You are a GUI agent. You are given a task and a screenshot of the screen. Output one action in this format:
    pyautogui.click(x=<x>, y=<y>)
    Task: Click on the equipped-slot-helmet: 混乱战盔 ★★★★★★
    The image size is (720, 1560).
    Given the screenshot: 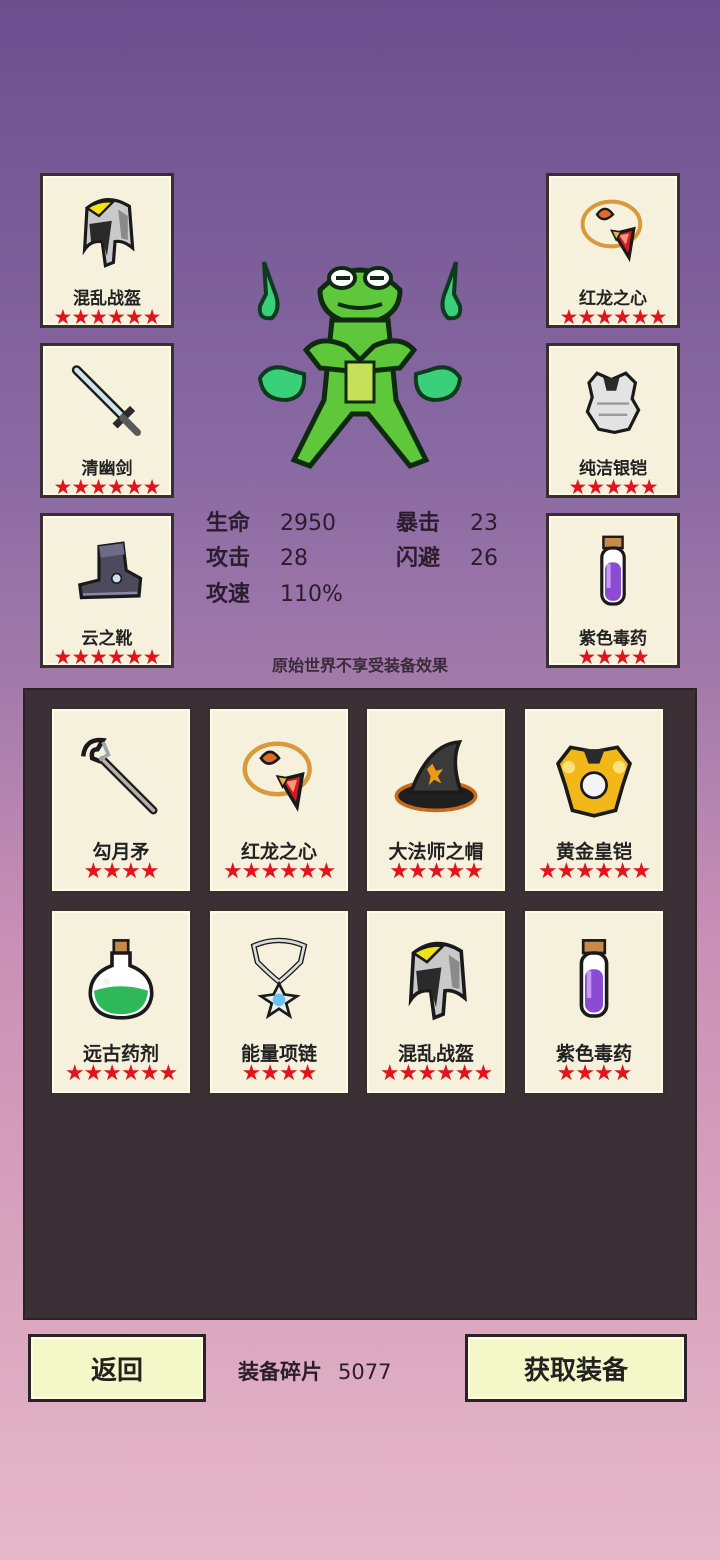 What is the action you would take?
    pyautogui.click(x=107, y=250)
    